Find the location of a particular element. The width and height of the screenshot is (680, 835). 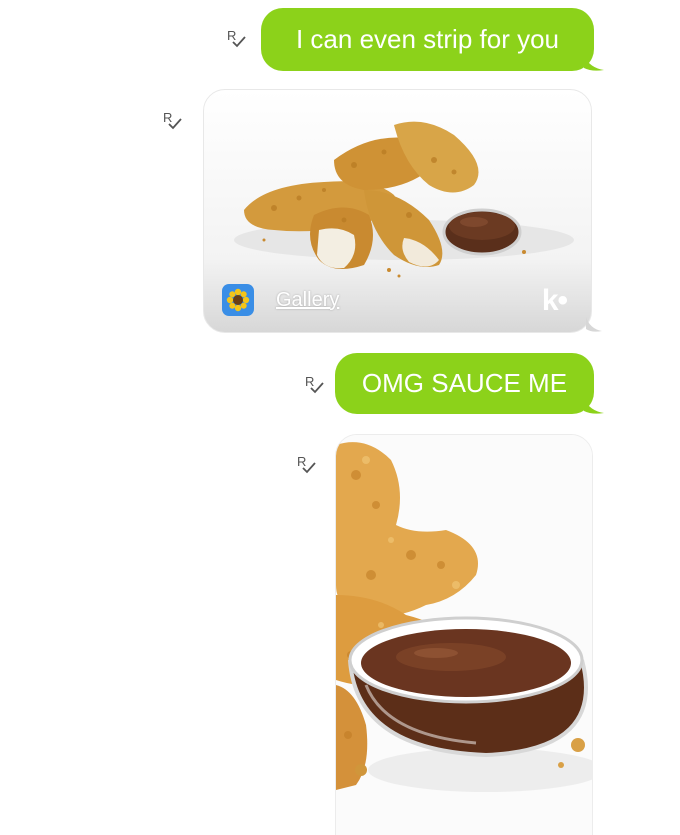

gallery-link: Gallery is located at coordinates (307, 300).